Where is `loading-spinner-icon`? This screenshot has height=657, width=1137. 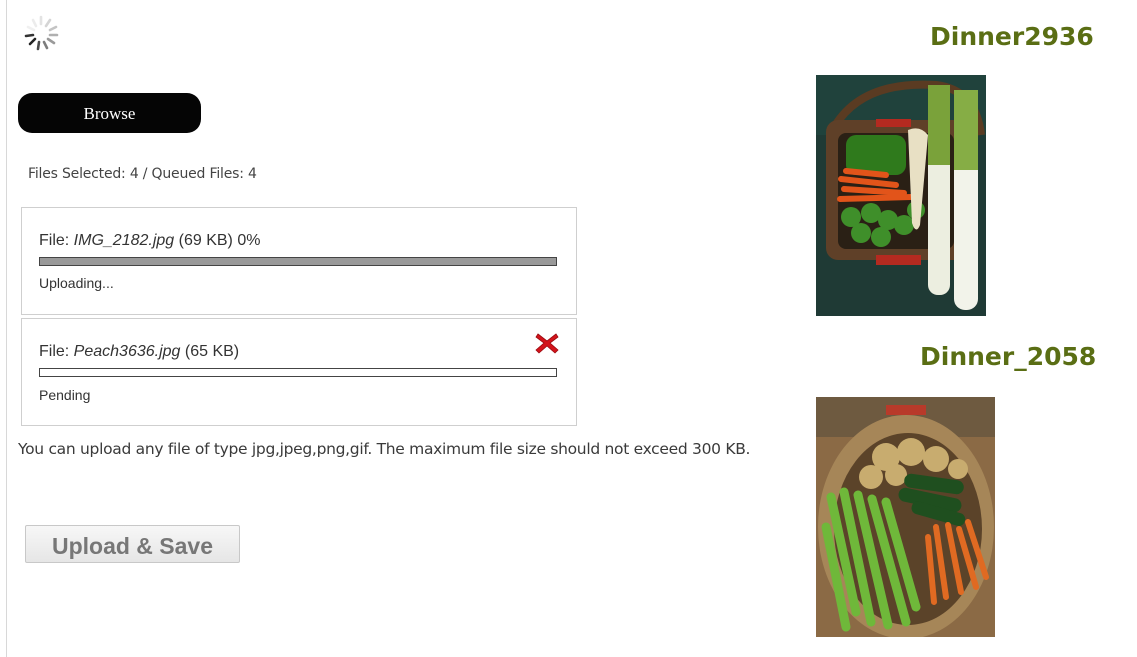 loading-spinner-icon is located at coordinates (41, 33).